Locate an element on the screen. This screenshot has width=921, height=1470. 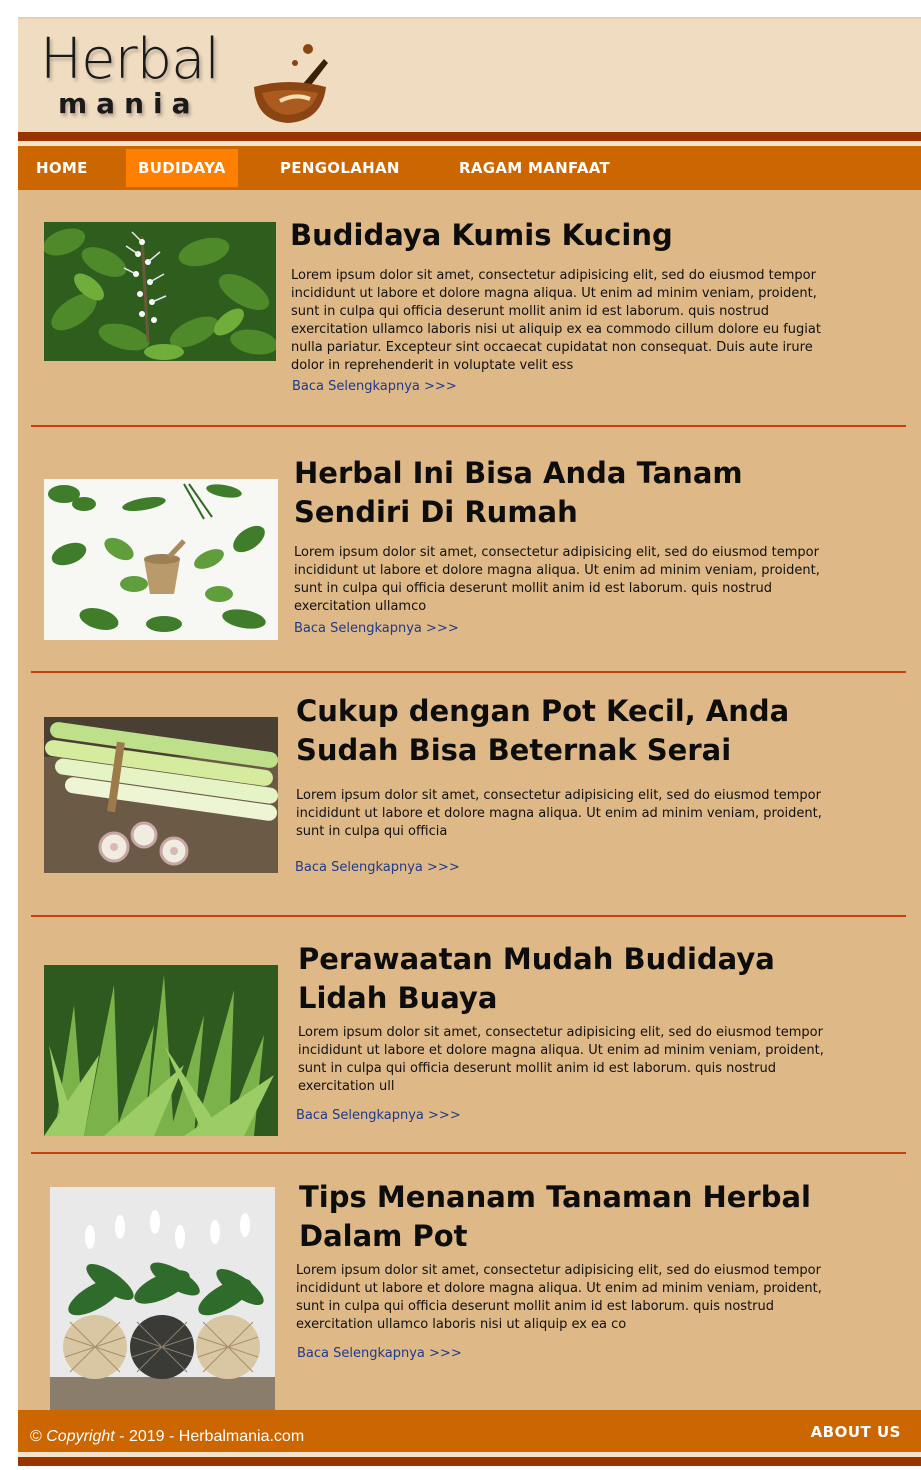
copyright-symbol: © is located at coordinates (36, 1436).